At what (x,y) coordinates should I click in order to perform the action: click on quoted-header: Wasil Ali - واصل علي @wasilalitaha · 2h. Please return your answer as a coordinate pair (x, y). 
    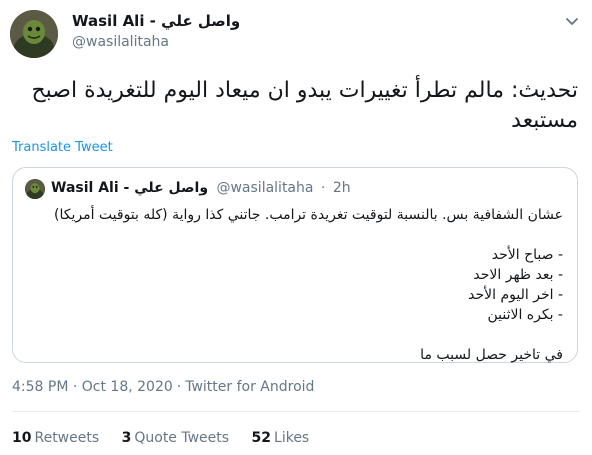
    Looking at the image, I should click on (201, 188).